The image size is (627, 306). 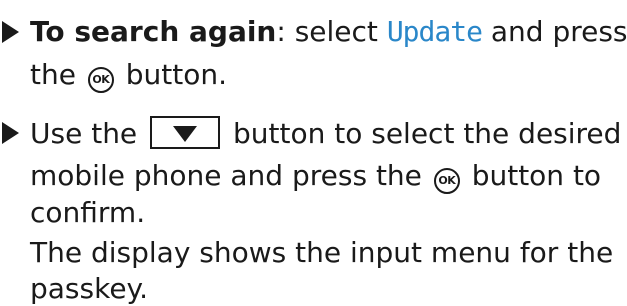 I want to click on item2-line2: mobile phone and press the OK button to, so click(x=315, y=176).